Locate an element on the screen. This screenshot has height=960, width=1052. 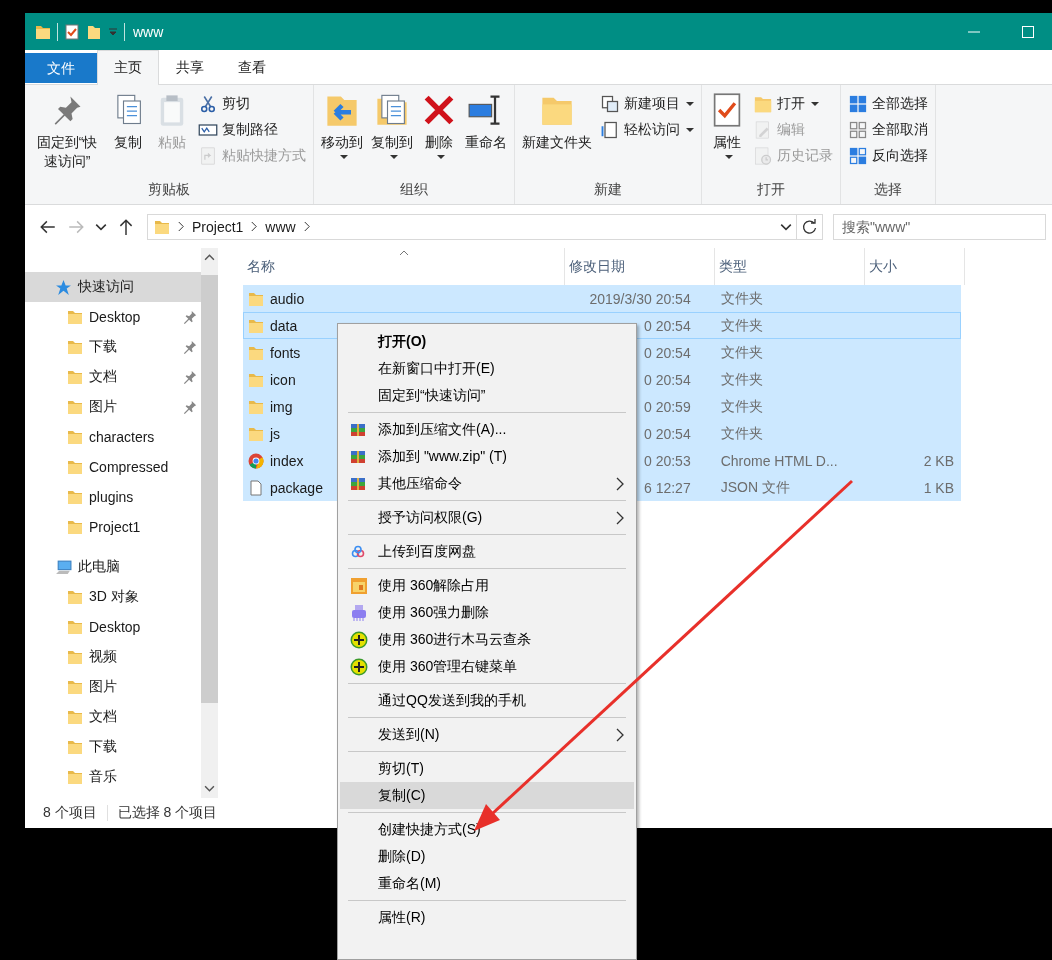
file-size: 2 KB is located at coordinates (938, 460).